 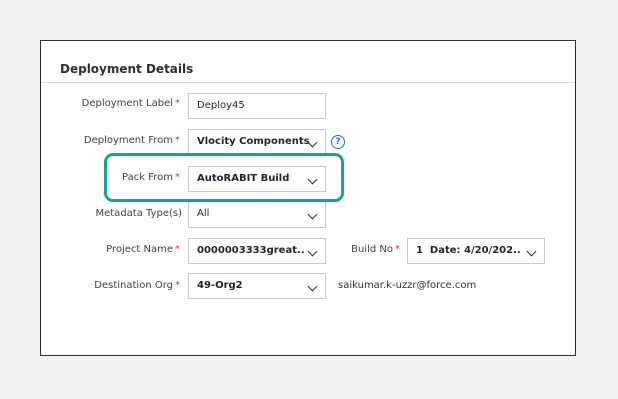 What do you see at coordinates (133, 285) in the screenshot?
I see `destination-org-text: Destination Org` at bounding box center [133, 285].